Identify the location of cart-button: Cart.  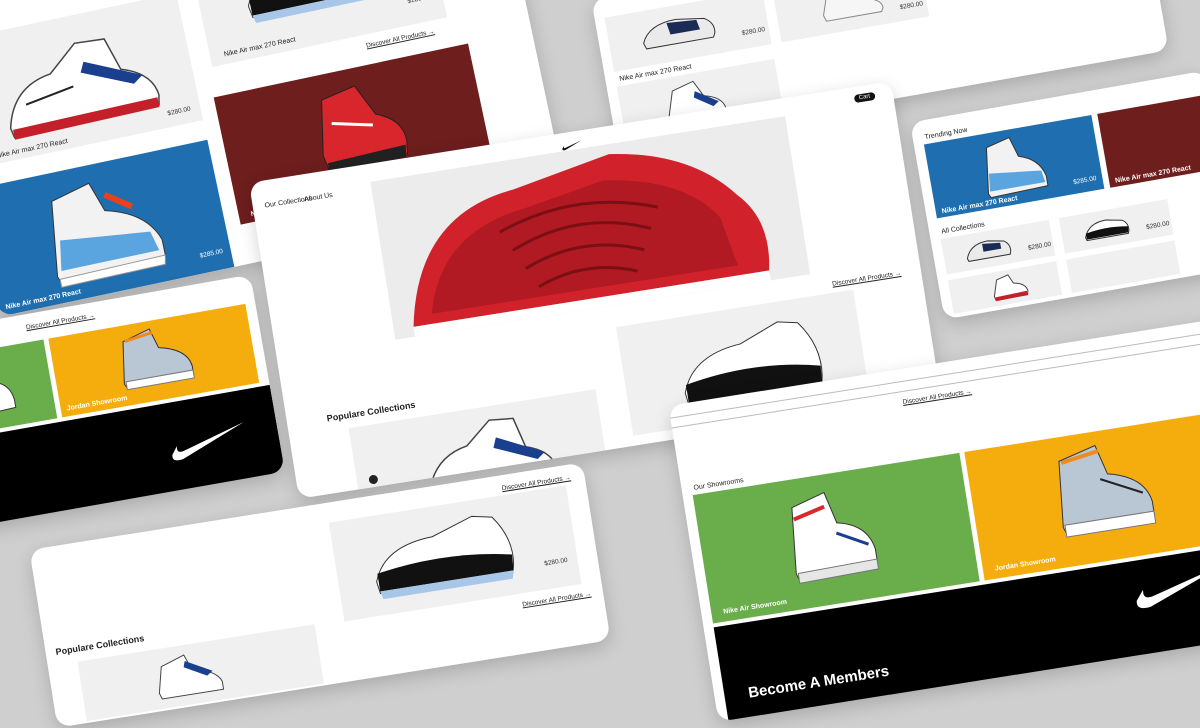
(864, 97).